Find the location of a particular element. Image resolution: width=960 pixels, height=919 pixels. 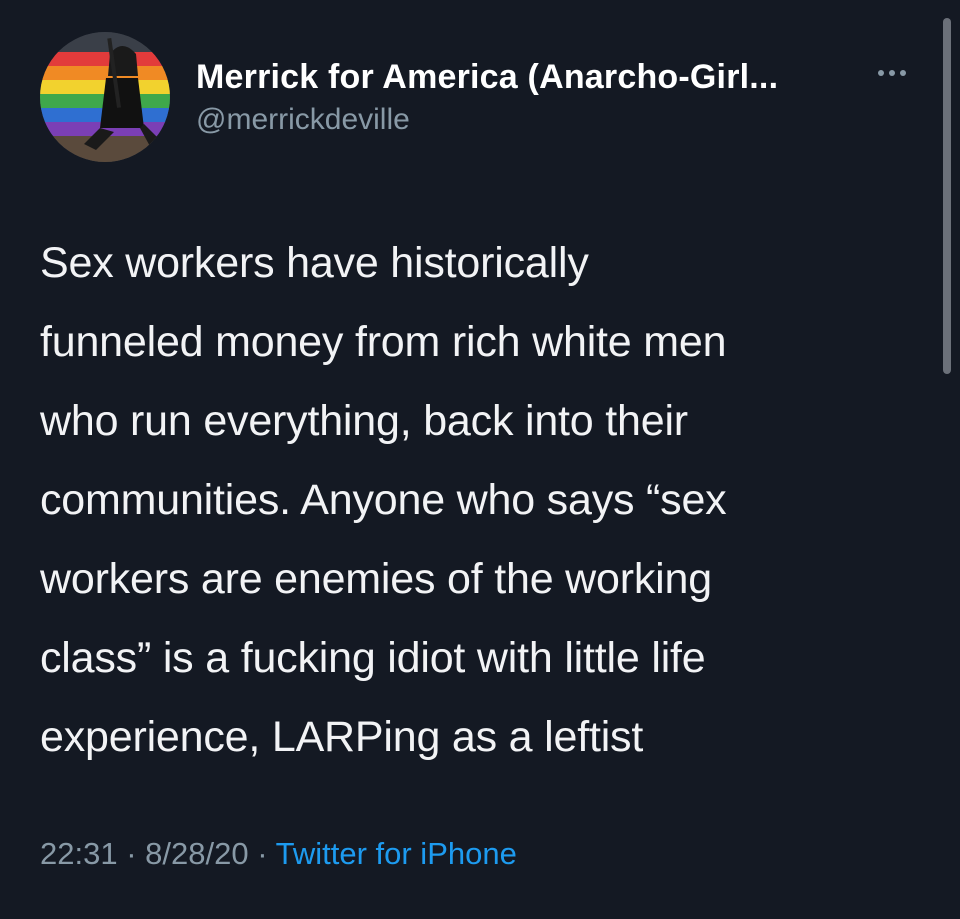

avatar is located at coordinates (105, 97).